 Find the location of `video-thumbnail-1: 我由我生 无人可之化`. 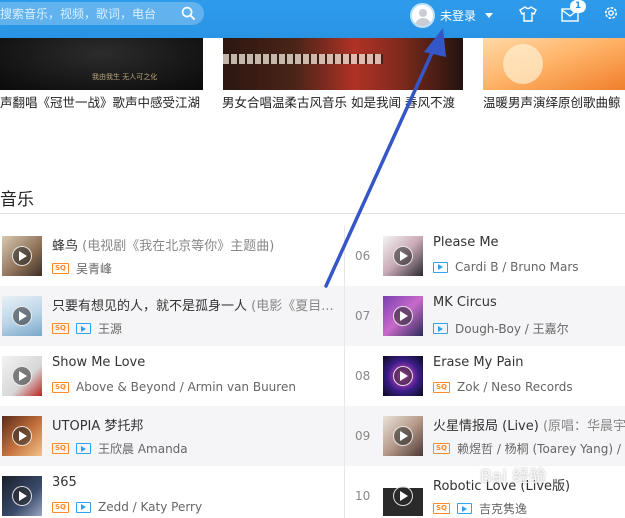

video-thumbnail-1: 我由我生 无人可之化 is located at coordinates (101, 64).